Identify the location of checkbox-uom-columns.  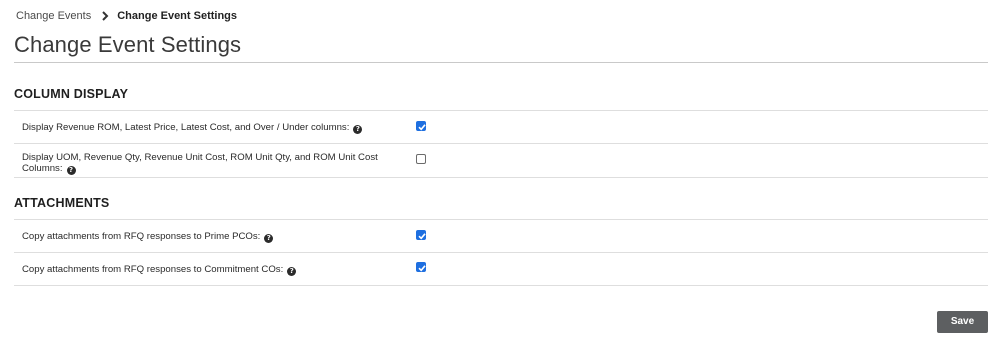
(421, 159).